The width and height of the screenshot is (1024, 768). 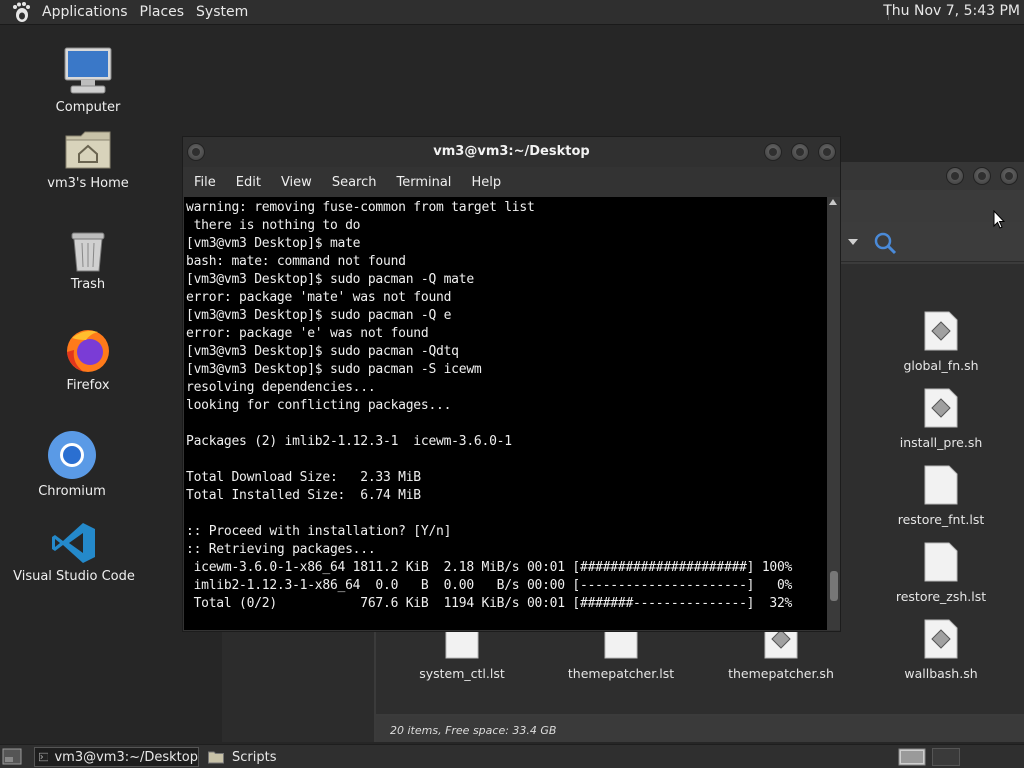 I want to click on taskbar-terminal: vm3@vm3:~/Desktop, so click(x=116, y=757).